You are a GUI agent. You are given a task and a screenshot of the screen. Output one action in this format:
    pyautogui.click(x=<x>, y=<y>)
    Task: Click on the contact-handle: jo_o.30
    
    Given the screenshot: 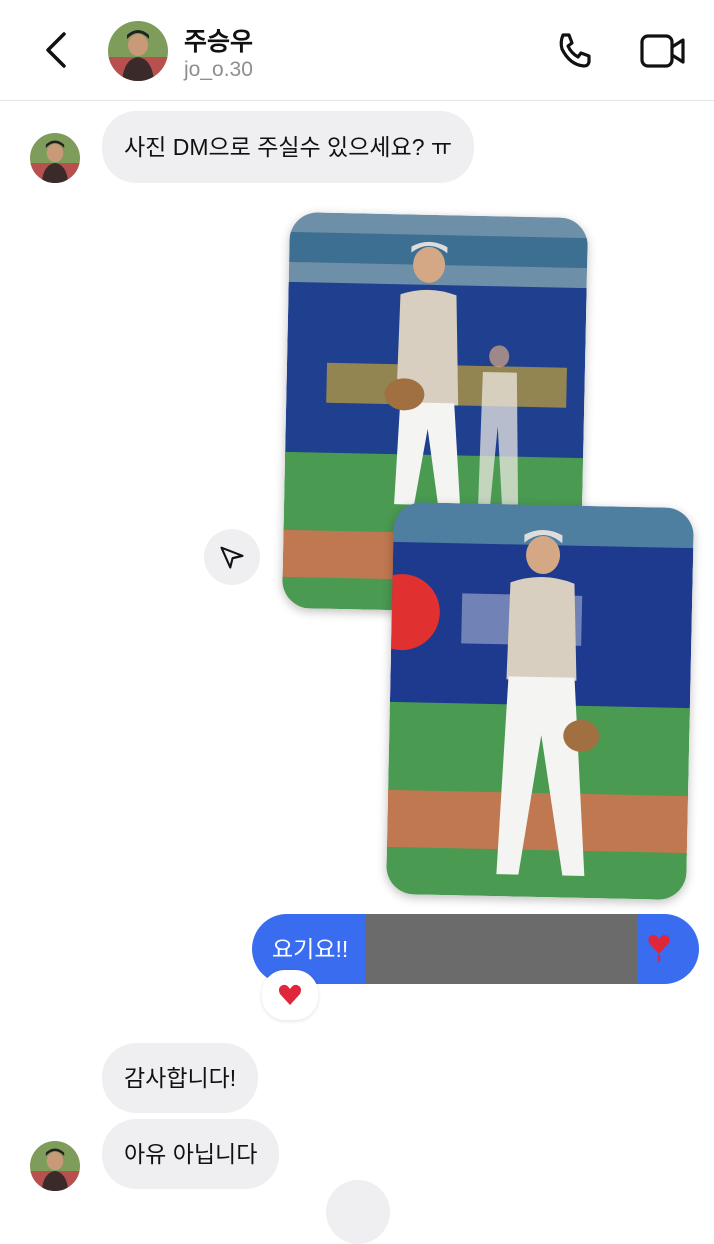 What is the action you would take?
    pyautogui.click(x=218, y=70)
    